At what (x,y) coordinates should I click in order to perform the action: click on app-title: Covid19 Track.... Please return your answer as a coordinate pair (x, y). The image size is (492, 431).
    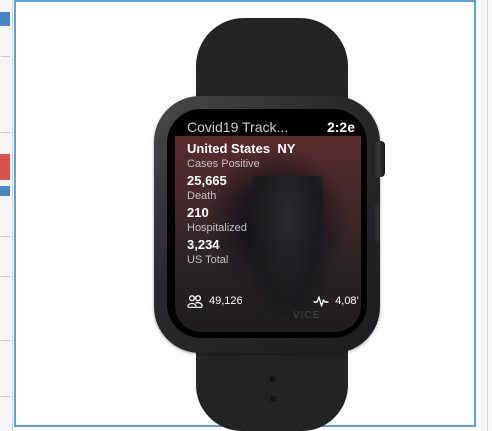
    Looking at the image, I should click on (237, 127).